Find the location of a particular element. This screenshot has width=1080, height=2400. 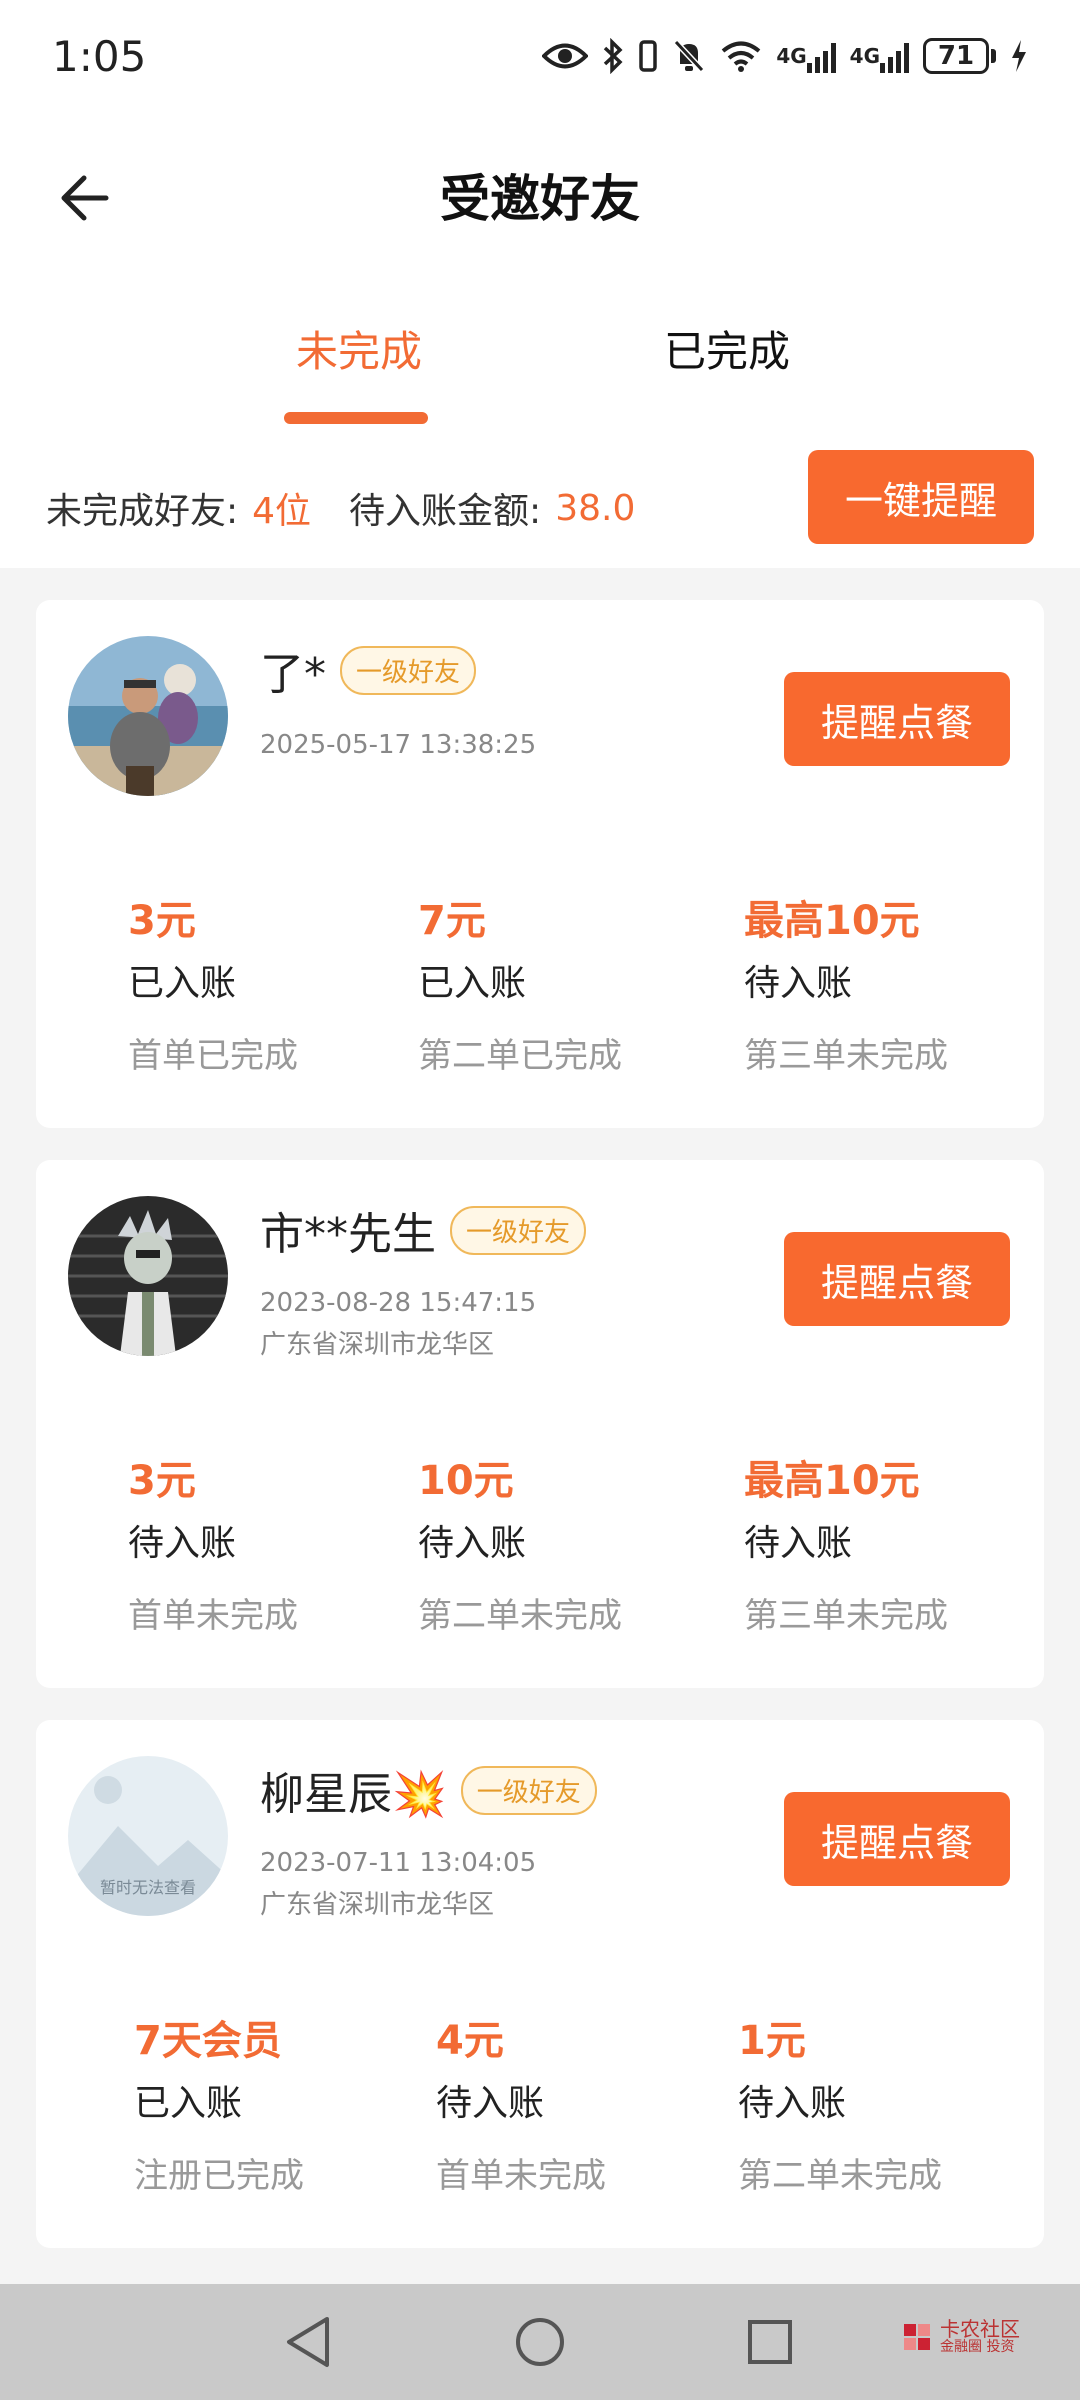

friend-name-row: 了* 一级好友 is located at coordinates (368, 670).